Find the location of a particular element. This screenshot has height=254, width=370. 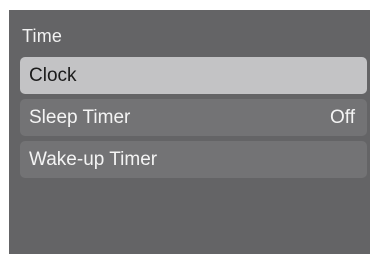

menu-title: Time is located at coordinates (42, 36).